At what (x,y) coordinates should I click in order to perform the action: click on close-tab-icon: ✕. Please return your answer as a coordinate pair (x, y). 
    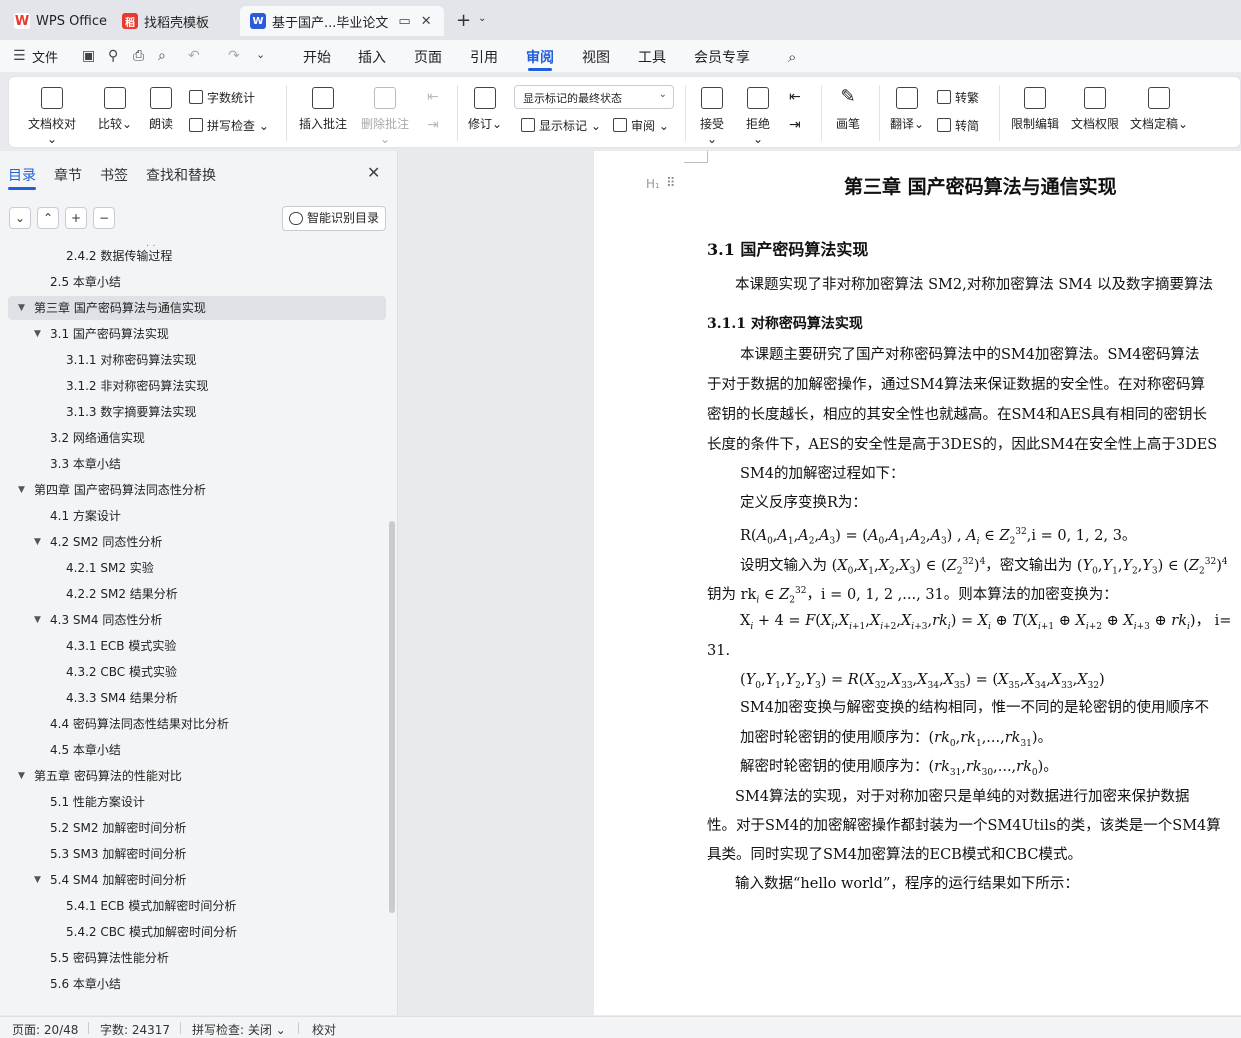
    Looking at the image, I should click on (426, 21).